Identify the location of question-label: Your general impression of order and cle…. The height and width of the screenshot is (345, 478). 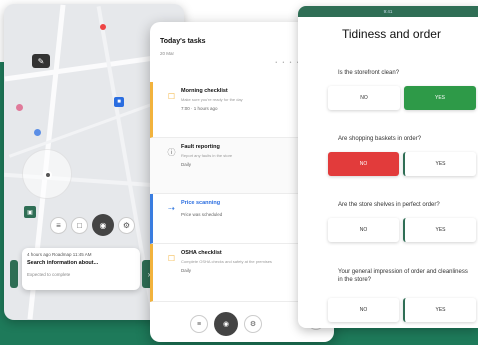
(403, 276).